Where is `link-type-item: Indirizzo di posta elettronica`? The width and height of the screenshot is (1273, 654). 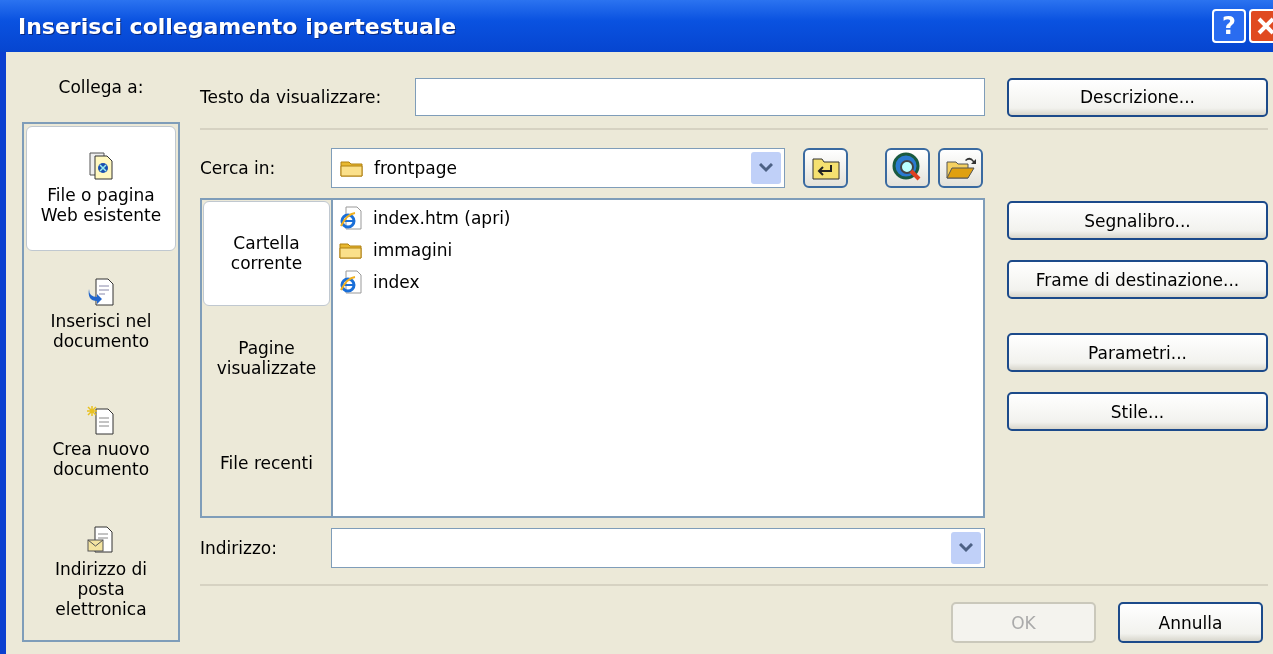
link-type-item: Indirizzo di posta elettronica is located at coordinates (101, 571).